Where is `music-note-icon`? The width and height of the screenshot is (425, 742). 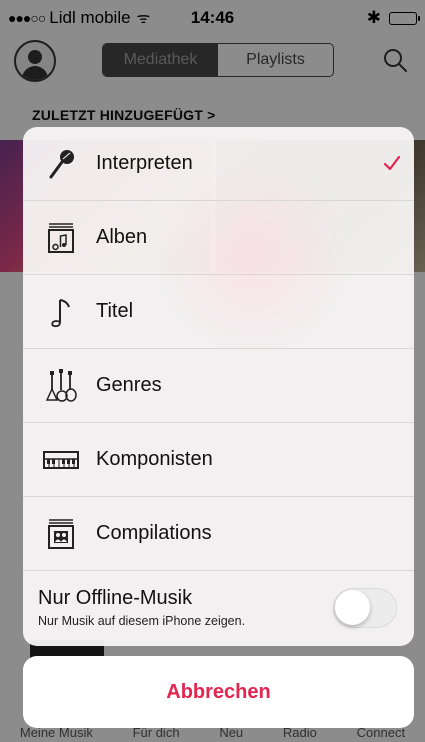
music-note-icon is located at coordinates (60, 313).